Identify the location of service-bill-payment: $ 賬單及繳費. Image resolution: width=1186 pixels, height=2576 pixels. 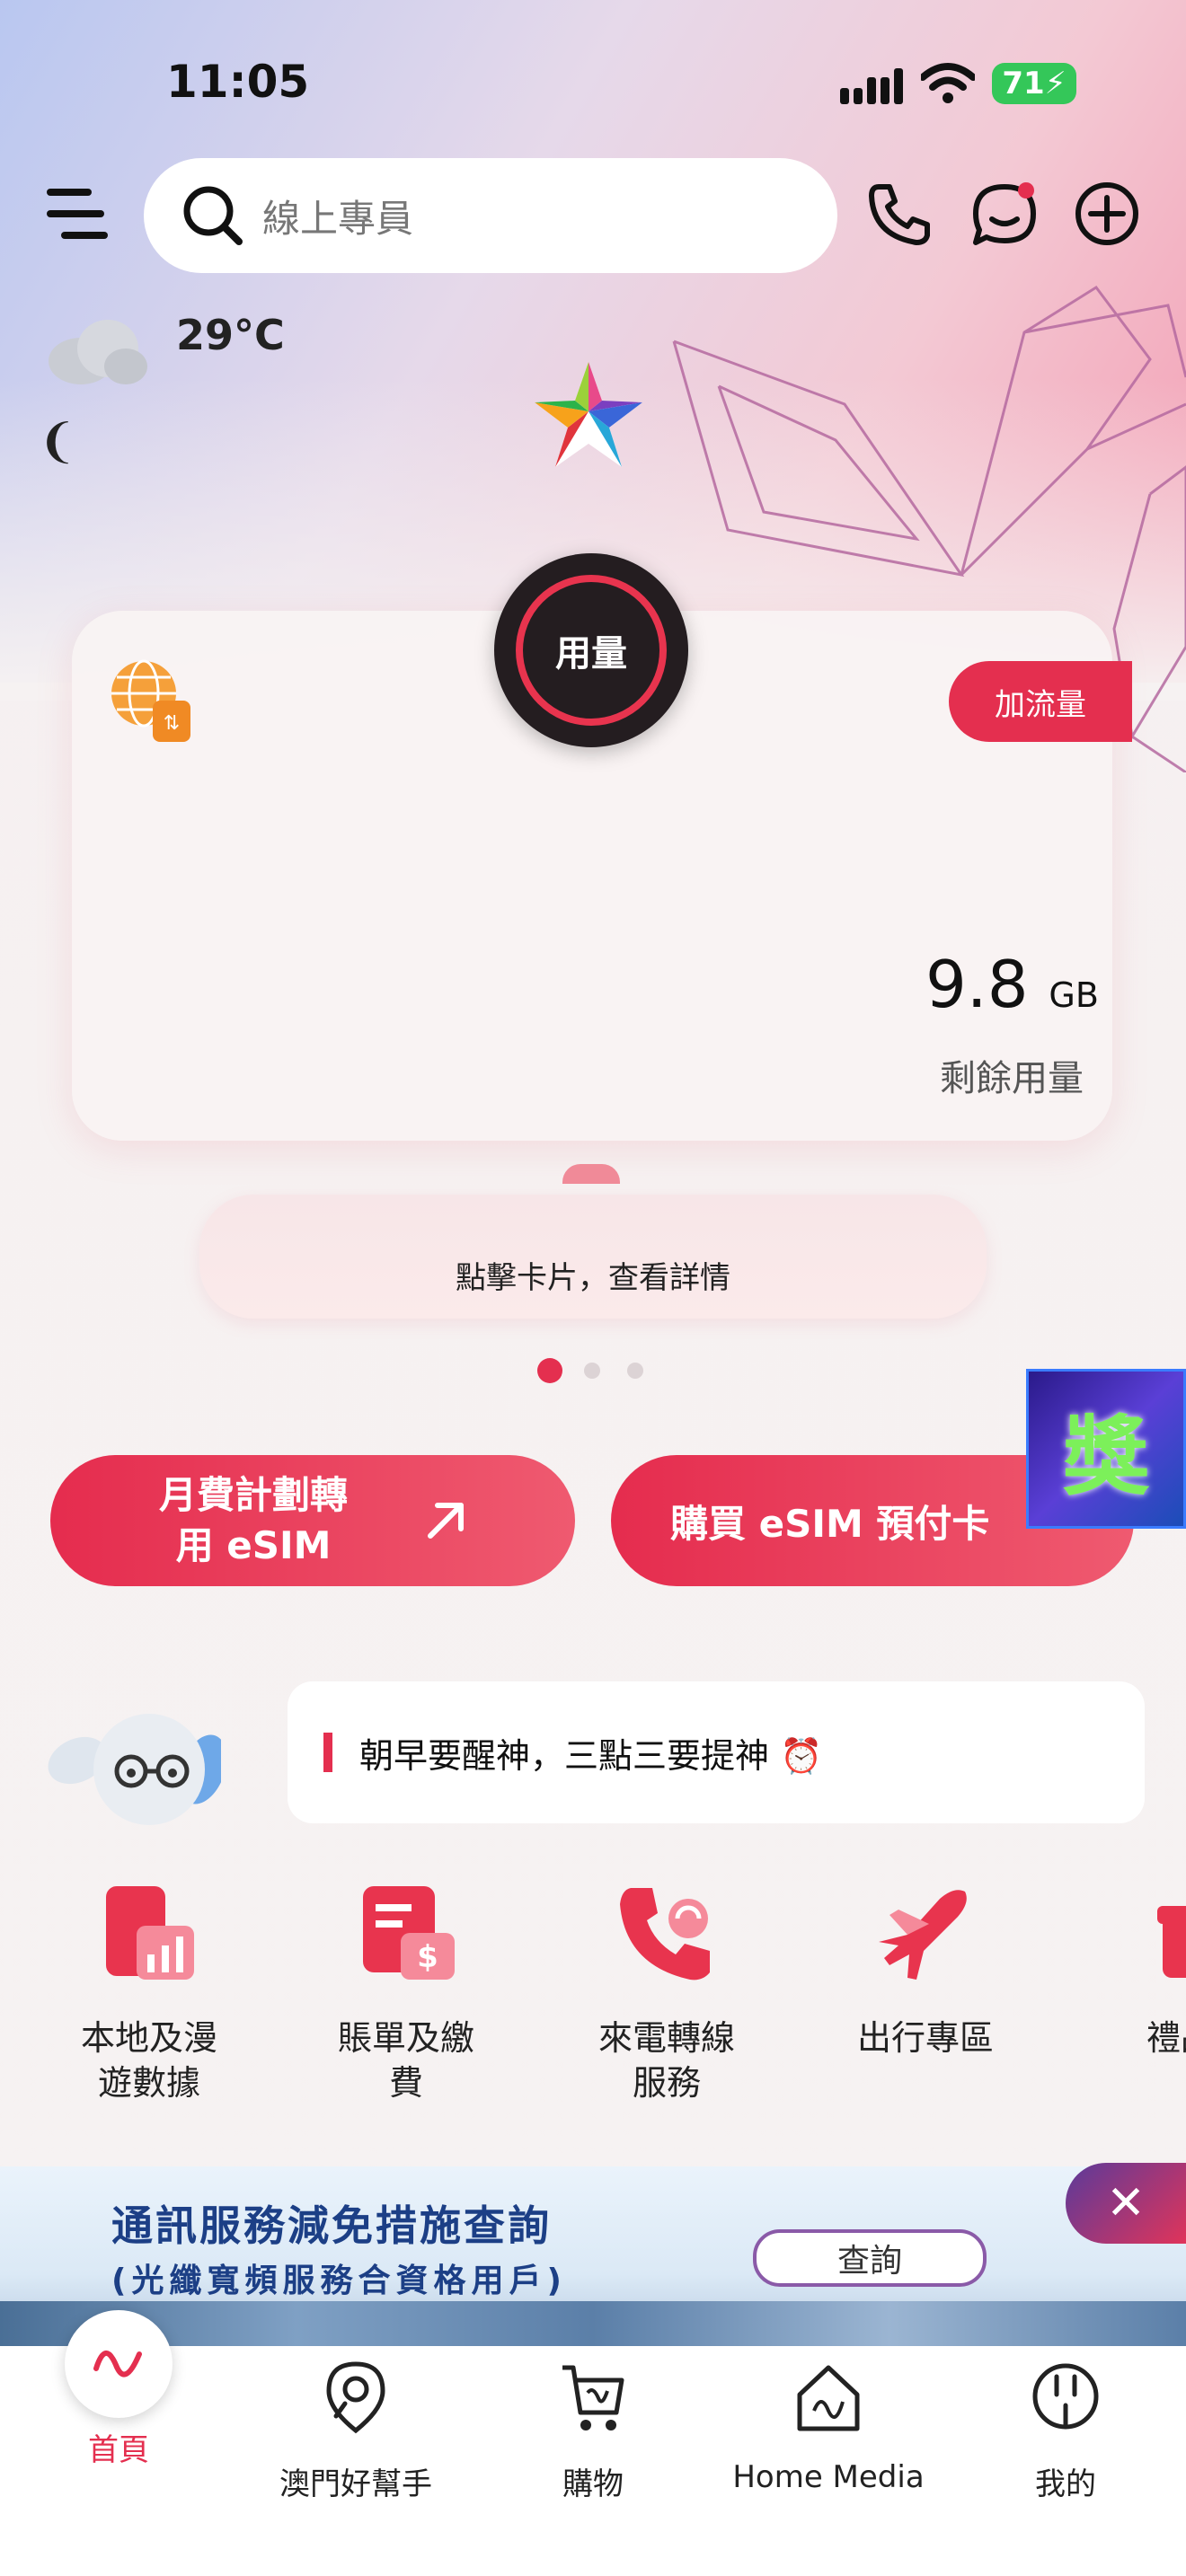
(406, 1992).